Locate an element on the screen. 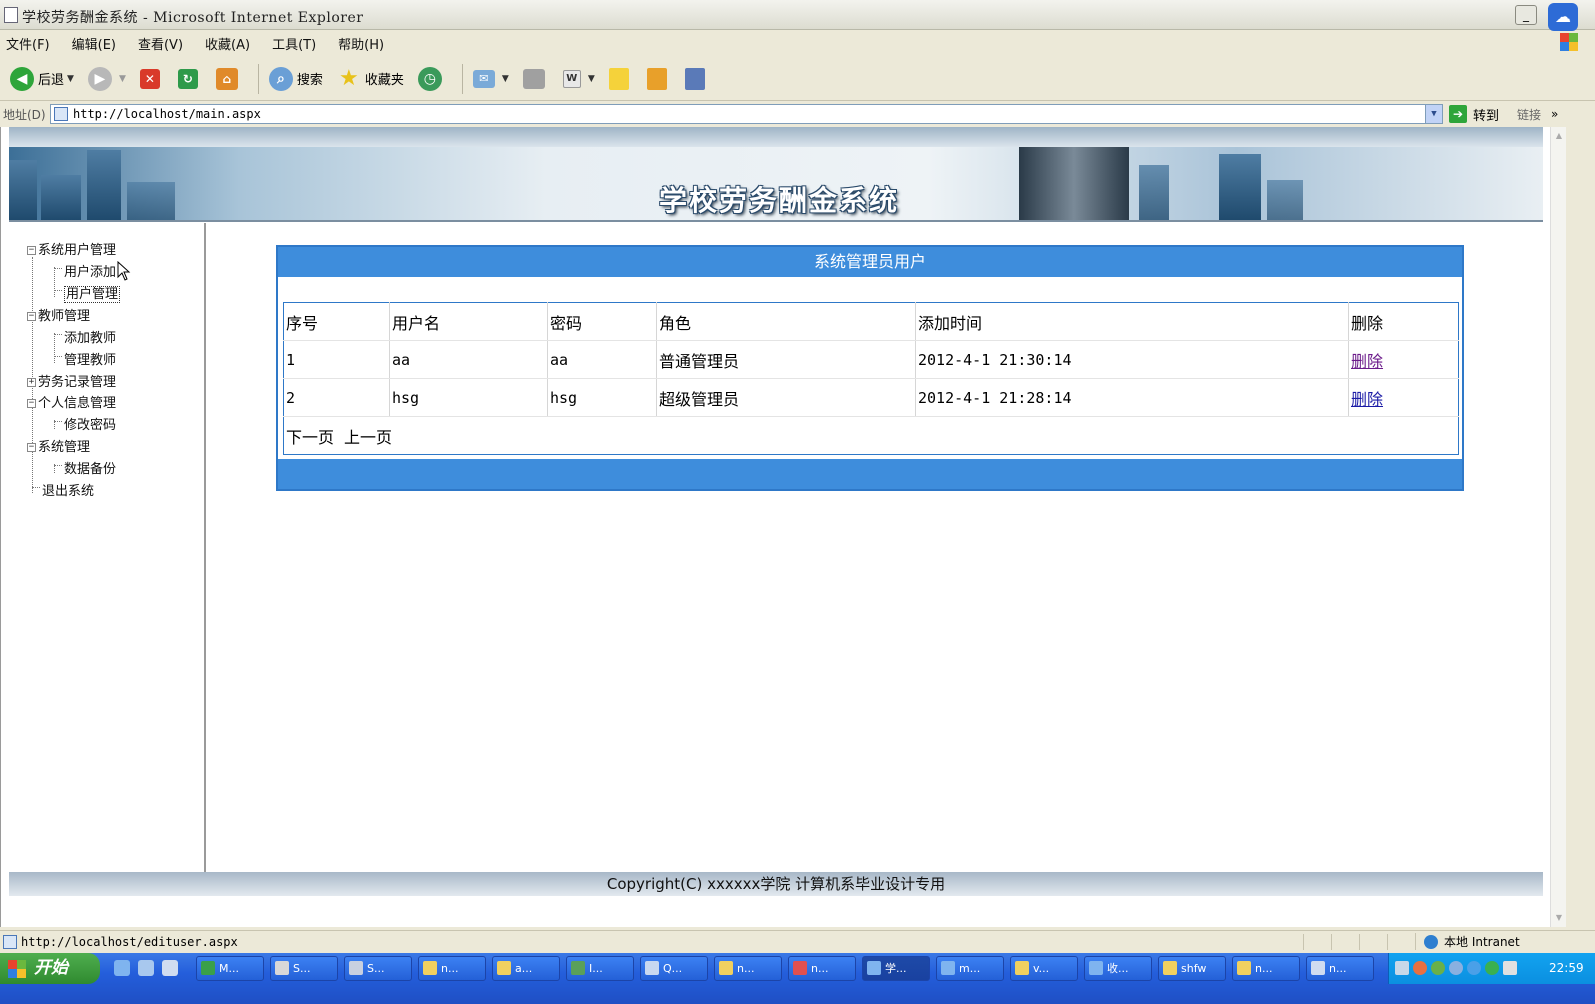 The height and width of the screenshot is (1004, 1595). folder-icon is located at coordinates (1170, 968).